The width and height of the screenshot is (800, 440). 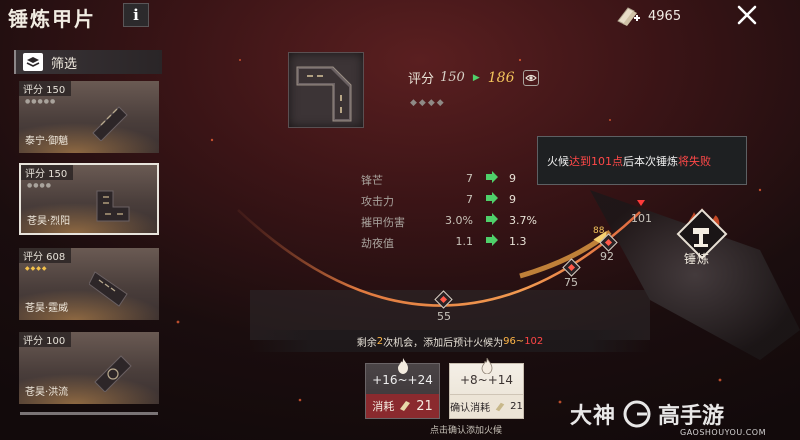 What do you see at coordinates (47, 141) in the screenshot?
I see `card-name: 泰宁·御魈` at bounding box center [47, 141].